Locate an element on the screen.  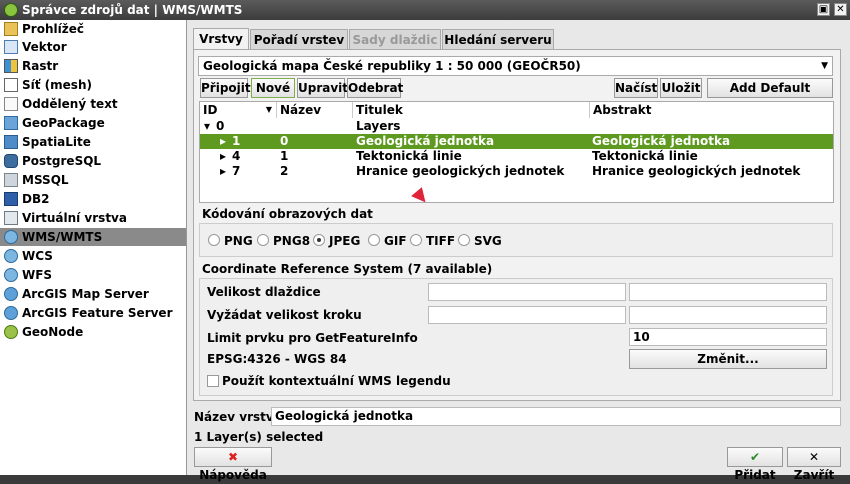
folder-icon is located at coordinates (11, 29).